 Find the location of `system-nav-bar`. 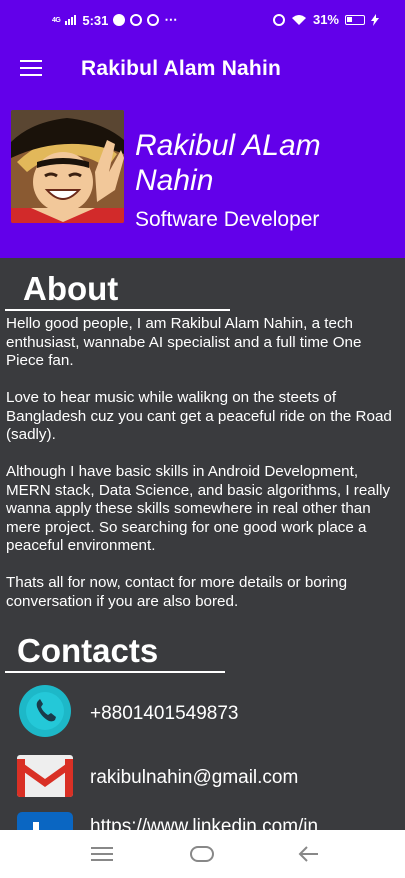

system-nav-bar is located at coordinates (202, 854).